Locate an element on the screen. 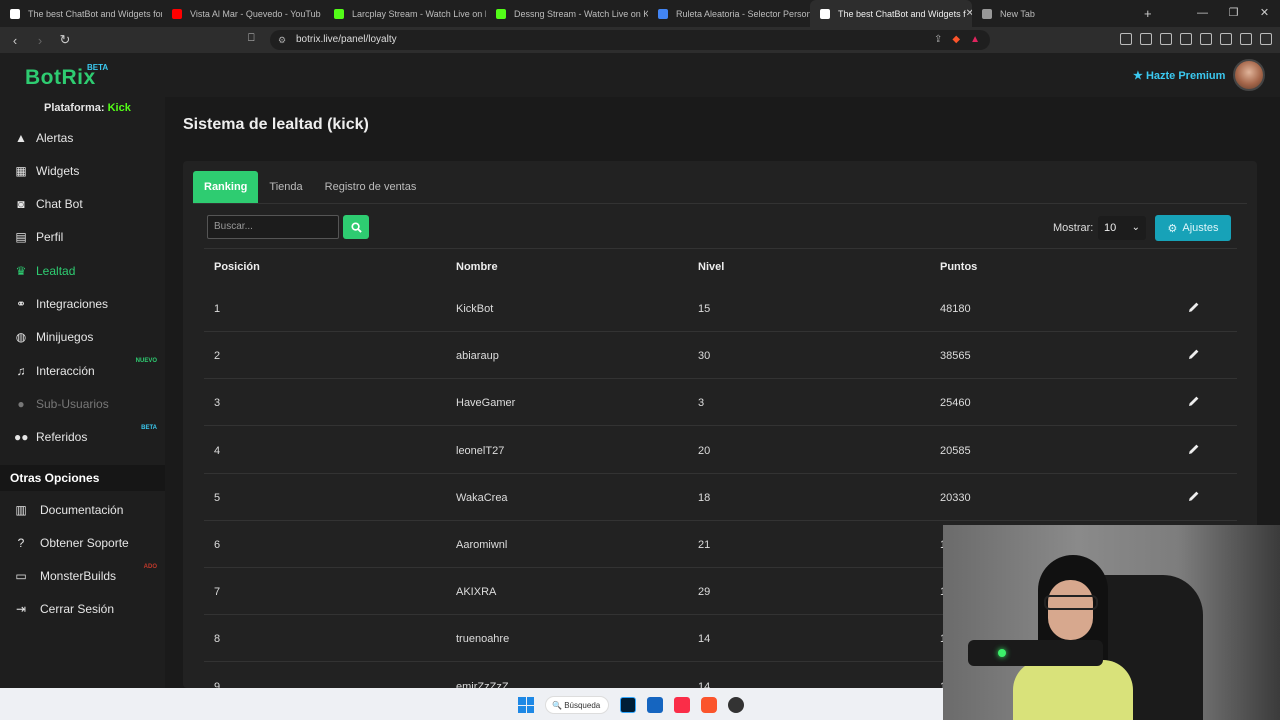  face-shape is located at coordinates (1070, 610).